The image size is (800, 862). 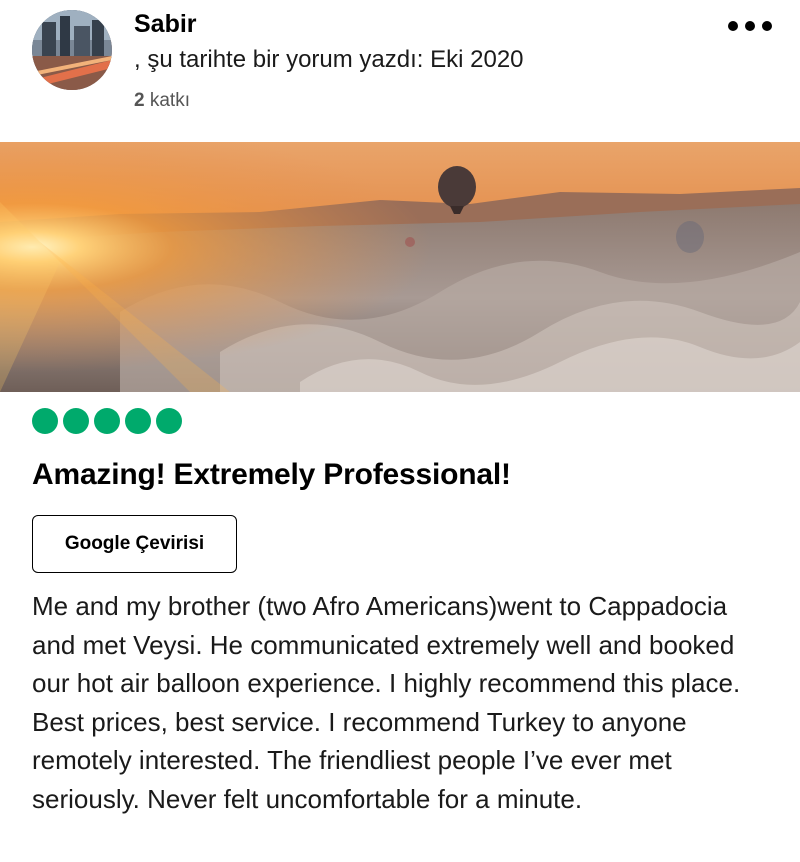 I want to click on more-options-icon, so click(x=750, y=26).